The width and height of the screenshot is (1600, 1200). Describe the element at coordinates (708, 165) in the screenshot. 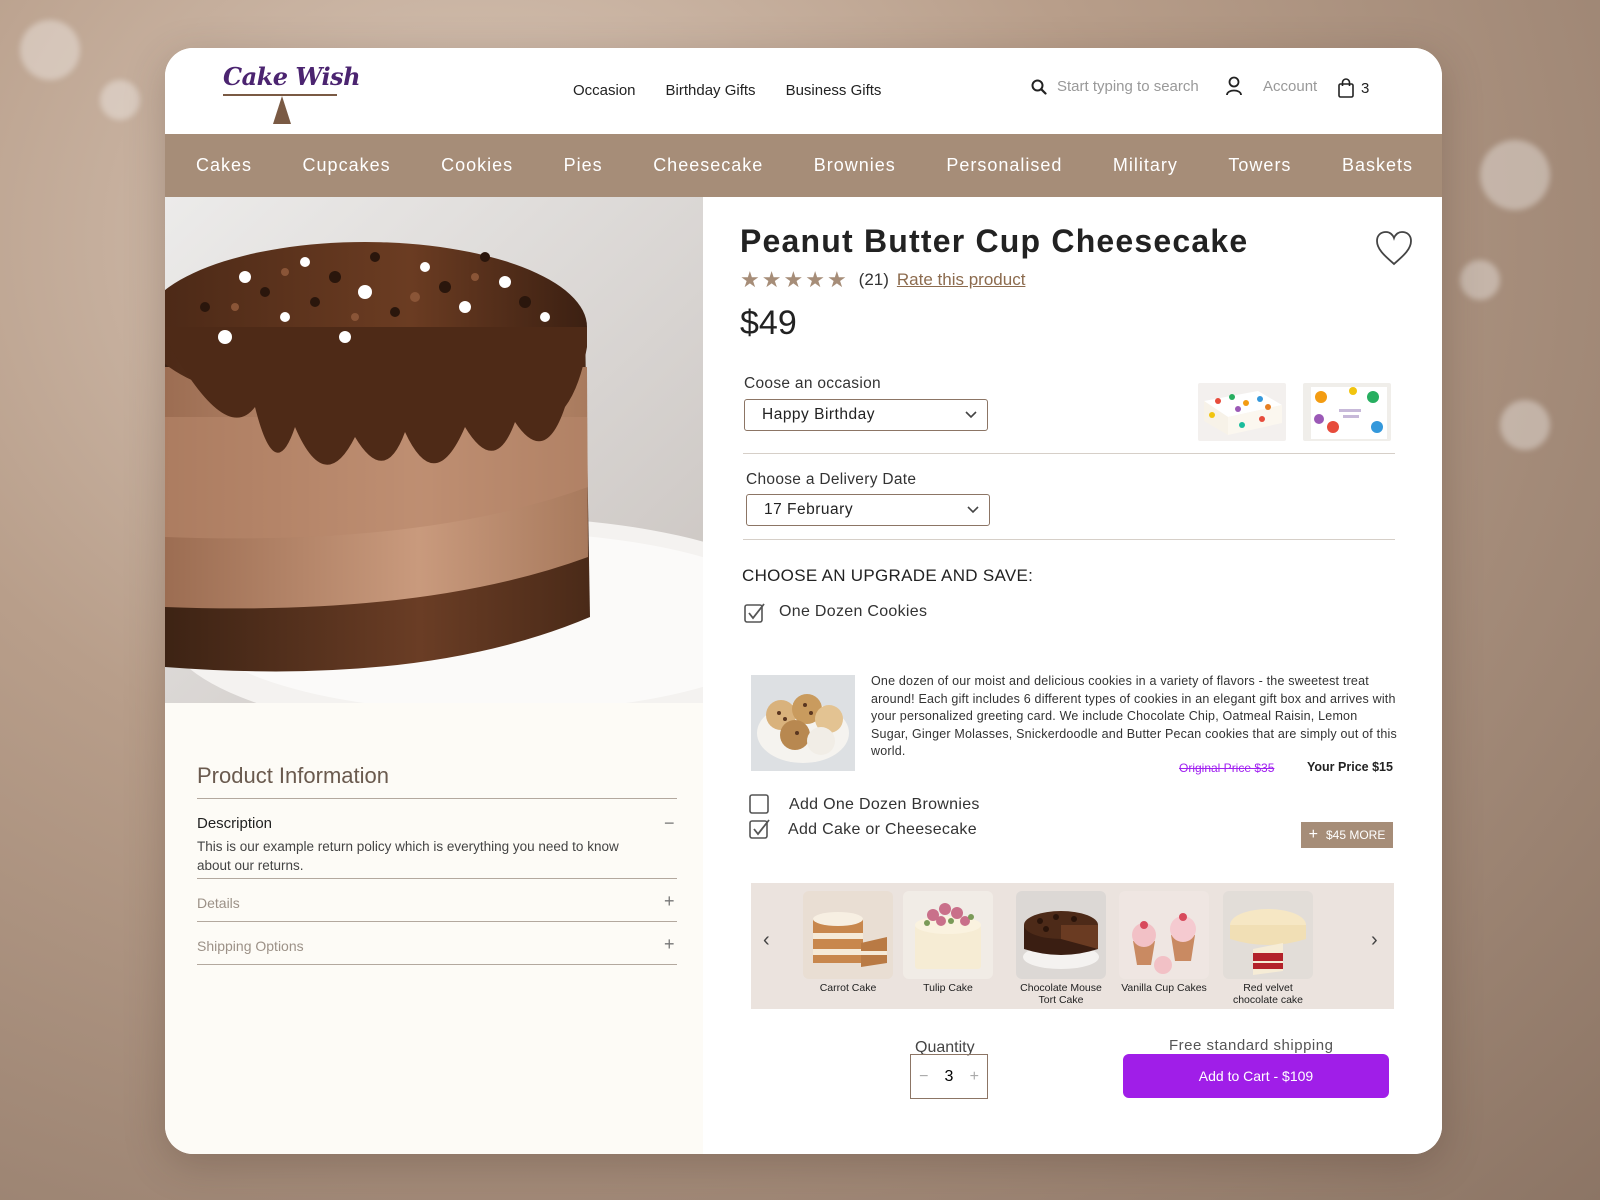

I see `category-cheesecake: Cheesecake` at that location.